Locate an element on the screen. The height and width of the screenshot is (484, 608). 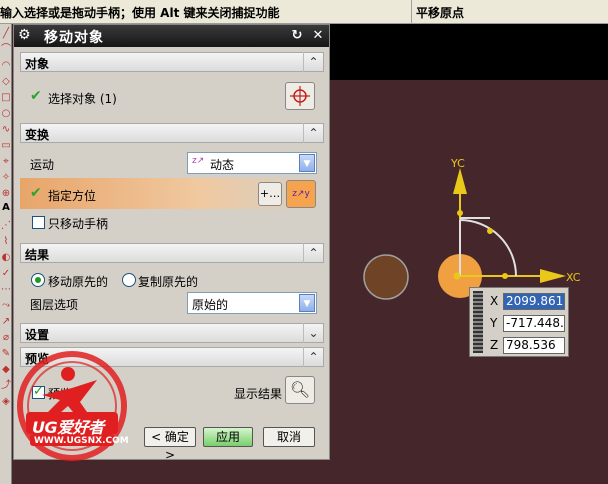
copy-original-radio is located at coordinates (129, 280).